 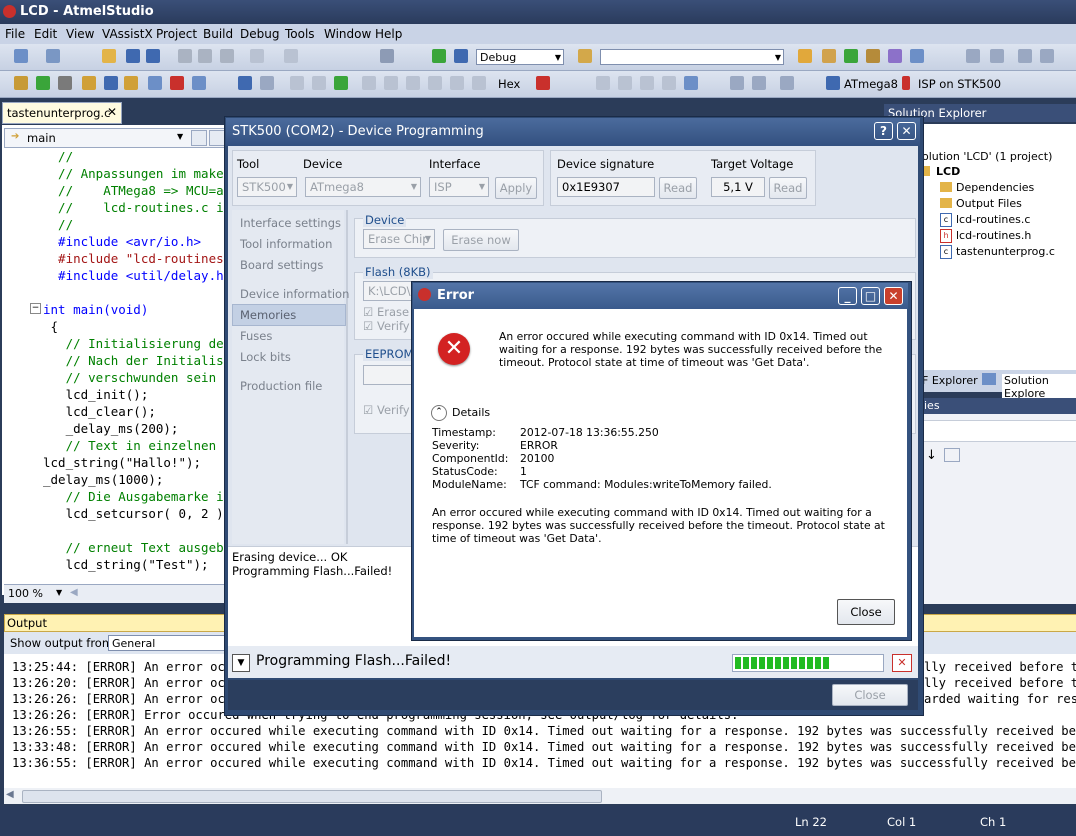 What do you see at coordinates (647, 83) in the screenshot?
I see `window-3-icon` at bounding box center [647, 83].